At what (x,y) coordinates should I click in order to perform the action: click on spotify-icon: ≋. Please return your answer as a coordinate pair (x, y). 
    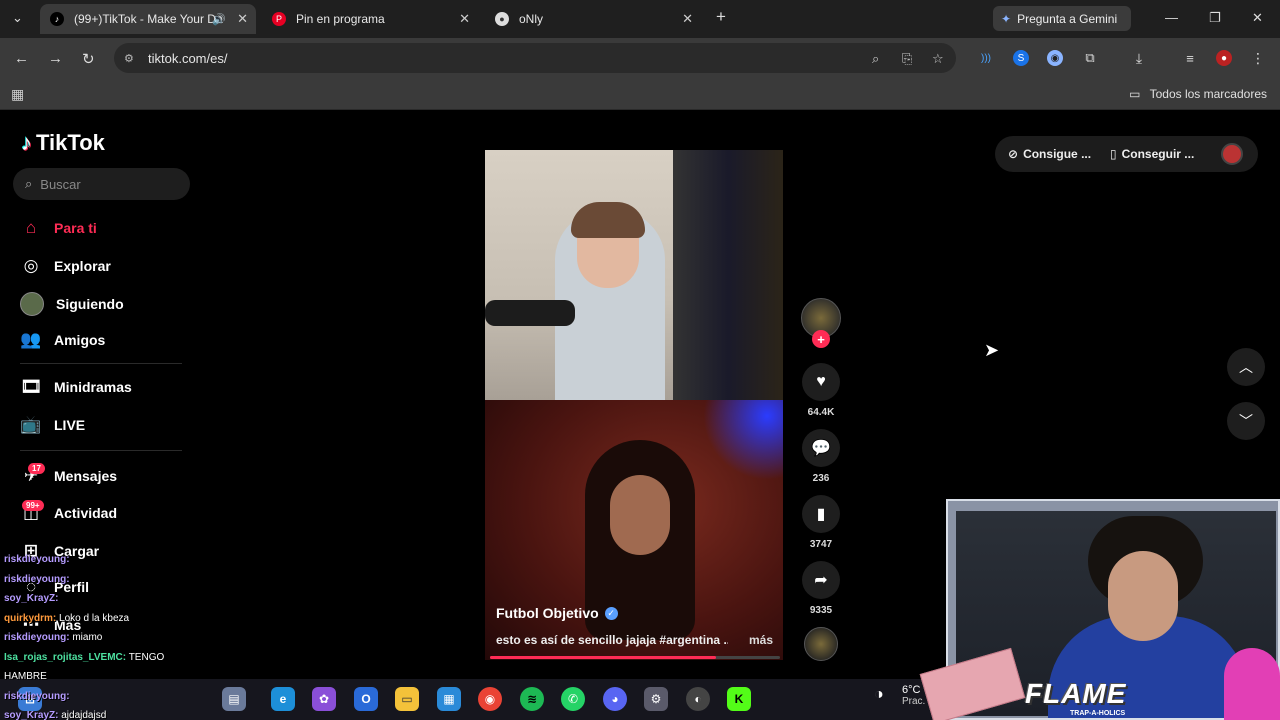
    Looking at the image, I should click on (532, 699).